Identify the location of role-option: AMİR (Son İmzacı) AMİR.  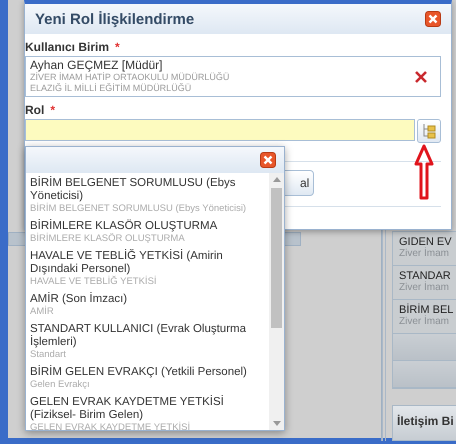
(149, 306).